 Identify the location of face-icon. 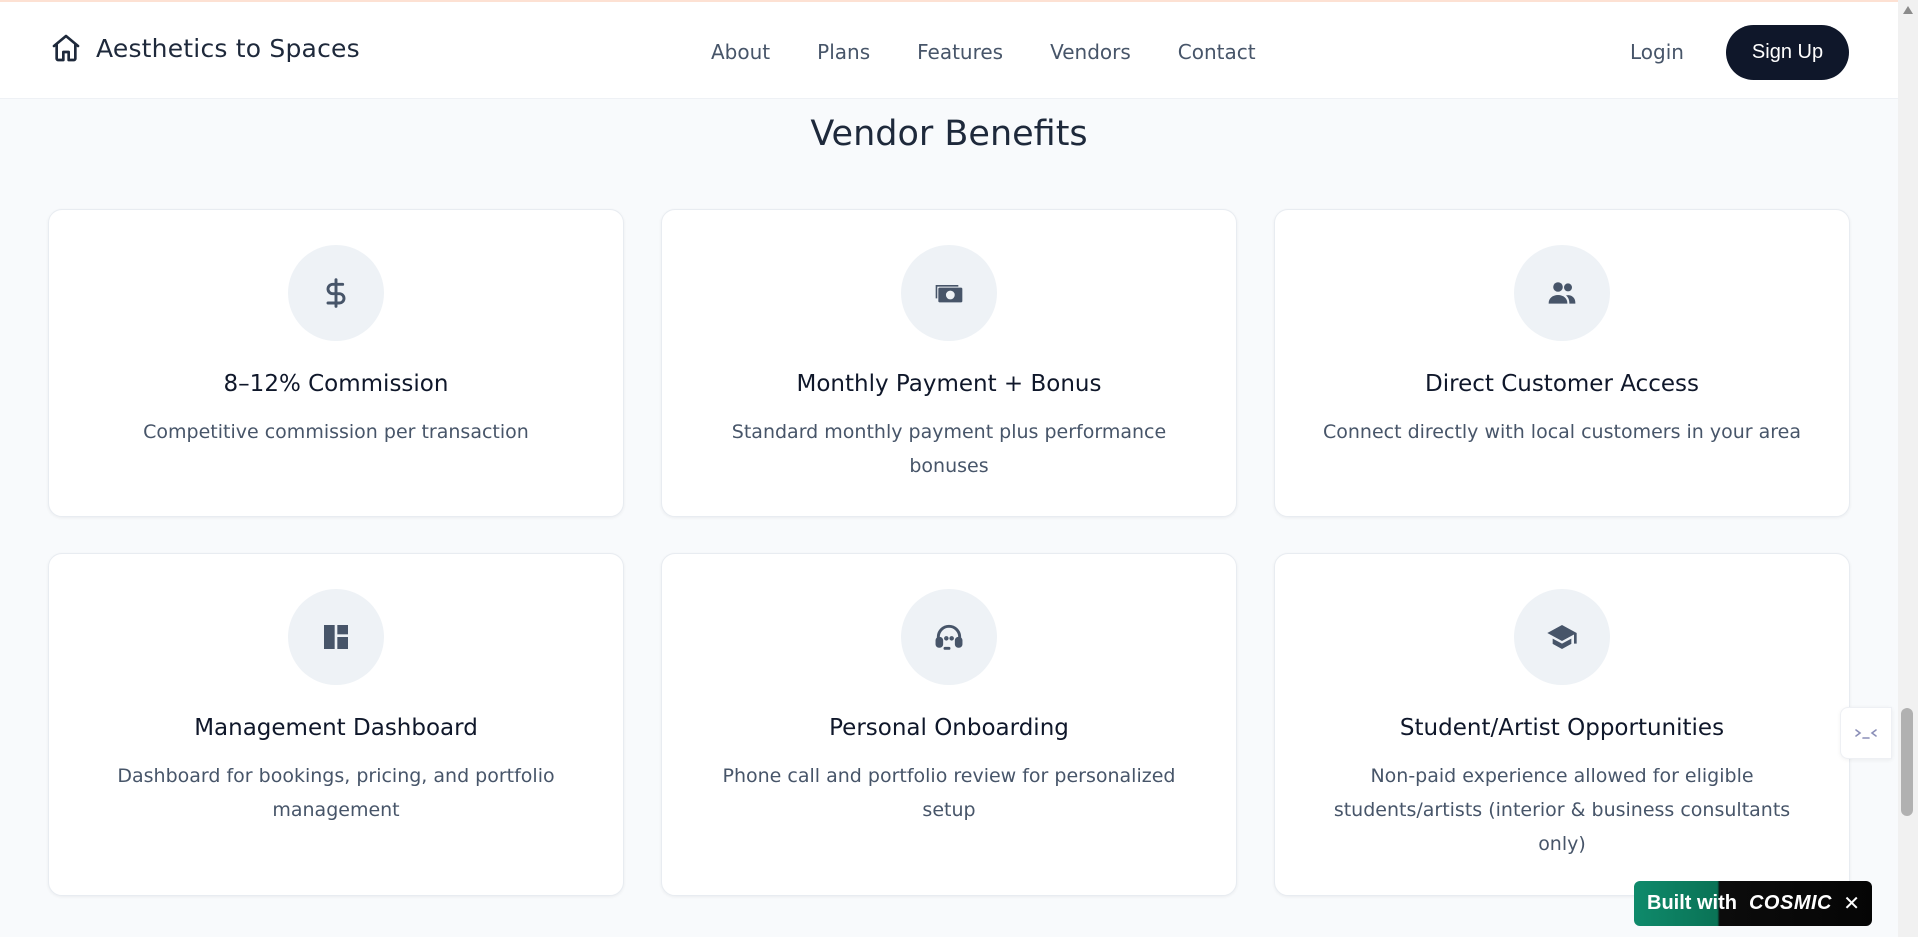
(1866, 734).